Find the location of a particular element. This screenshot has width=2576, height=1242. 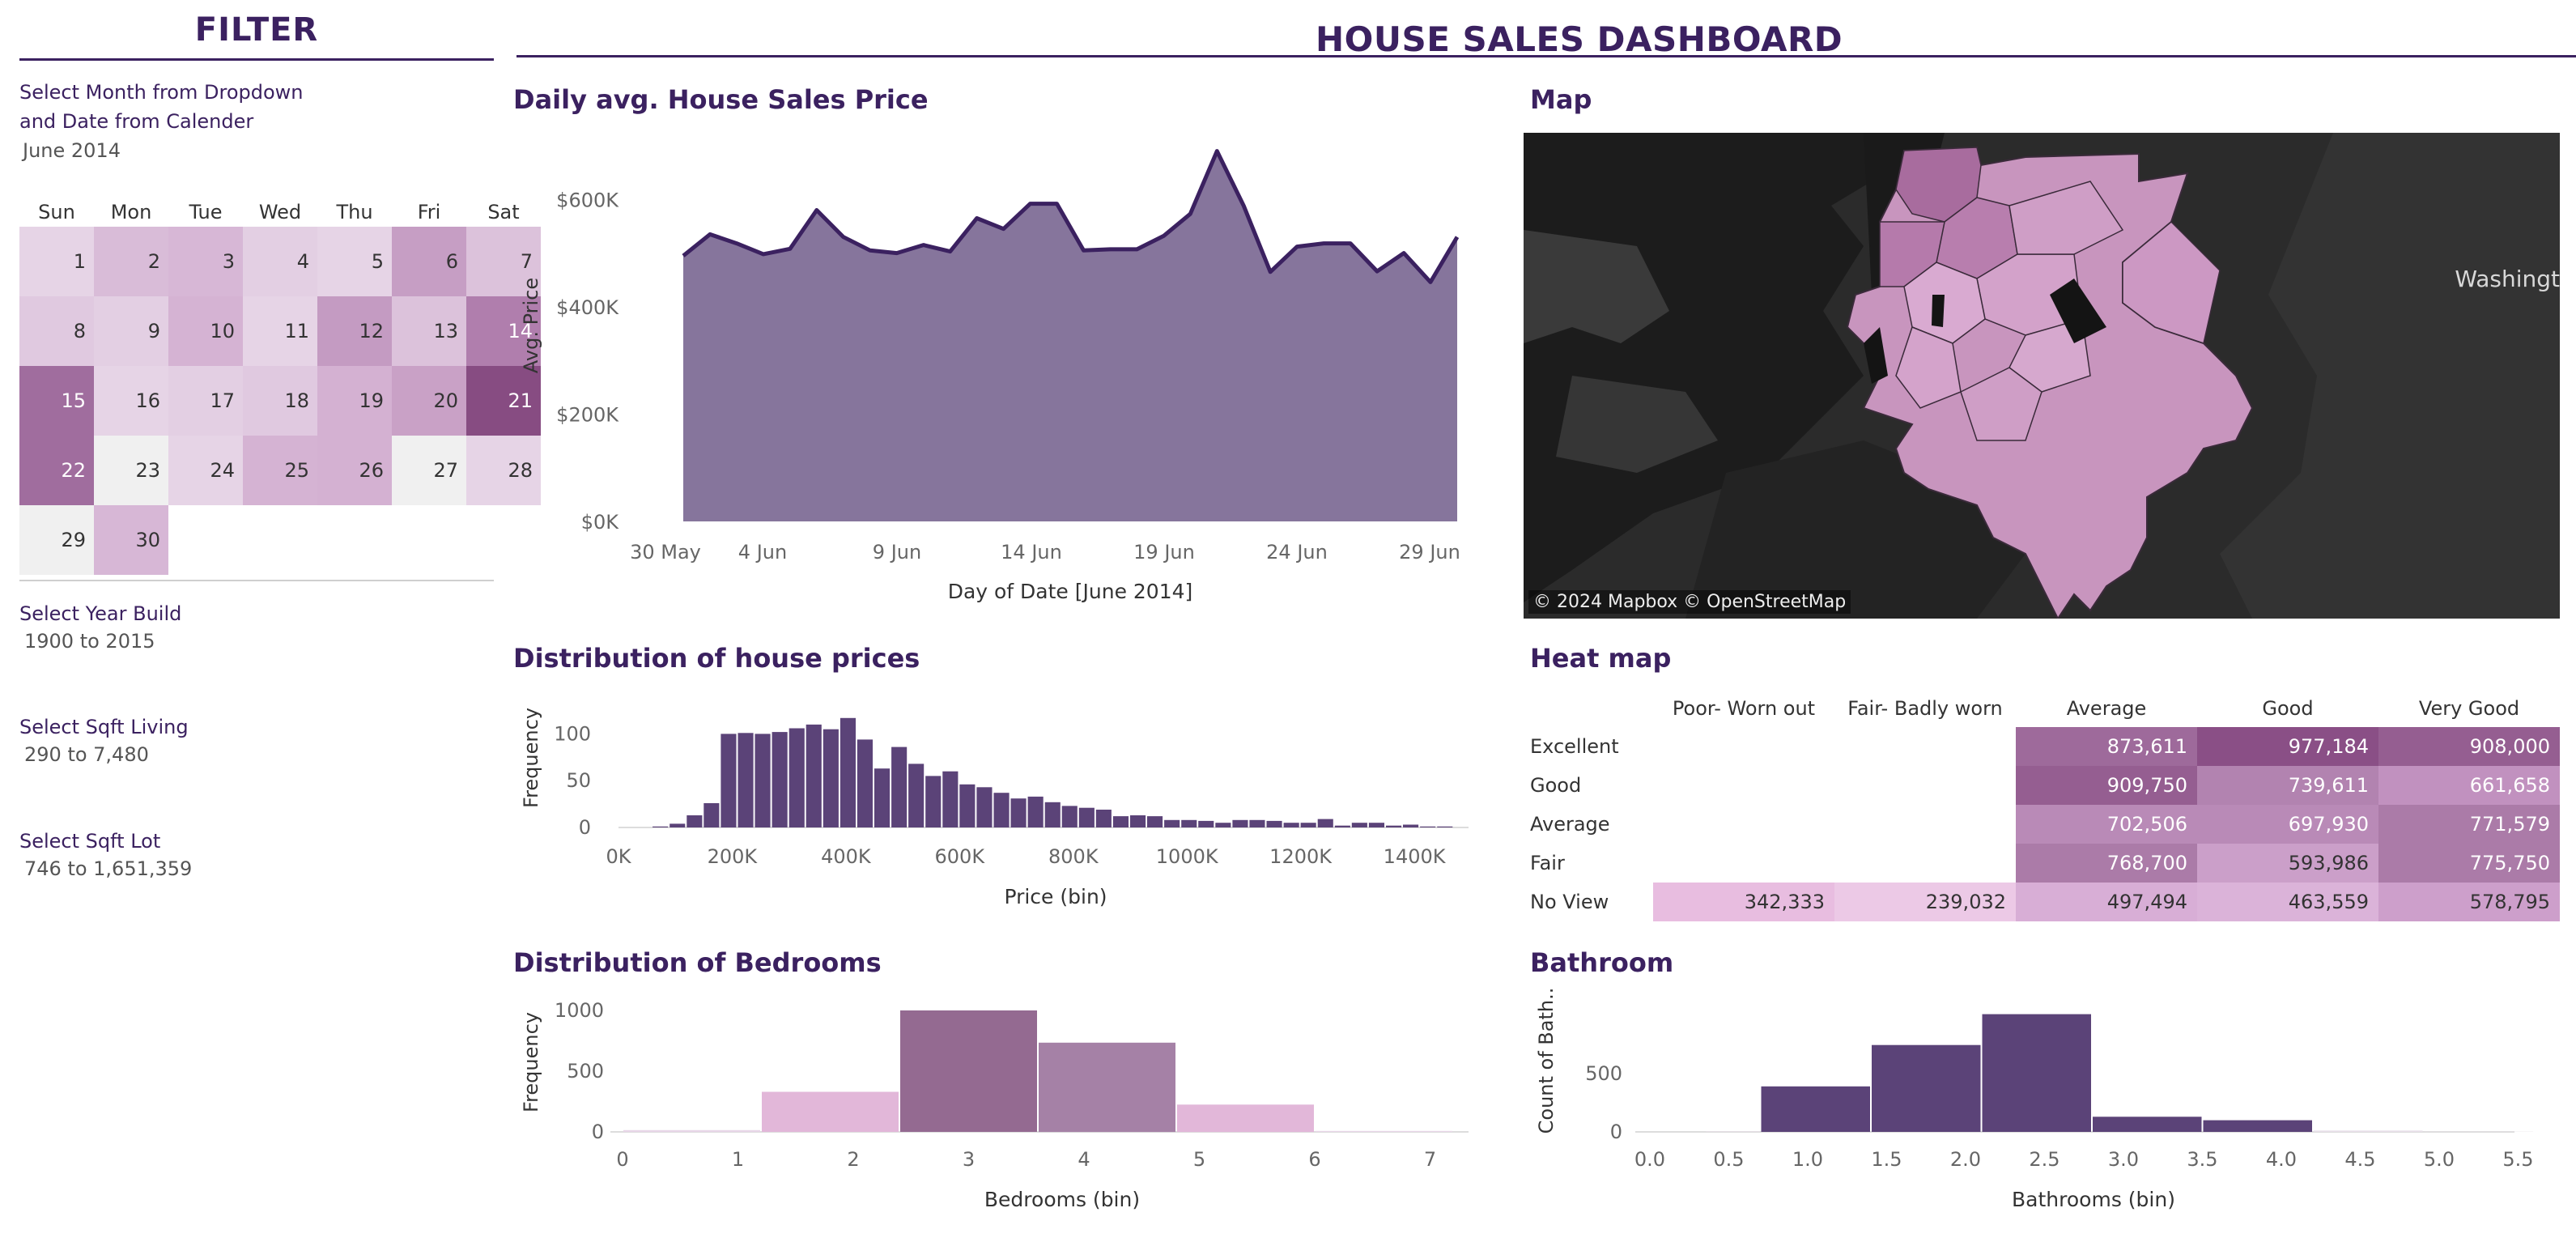

heatmap-cell: 775,750 is located at coordinates (2469, 864).